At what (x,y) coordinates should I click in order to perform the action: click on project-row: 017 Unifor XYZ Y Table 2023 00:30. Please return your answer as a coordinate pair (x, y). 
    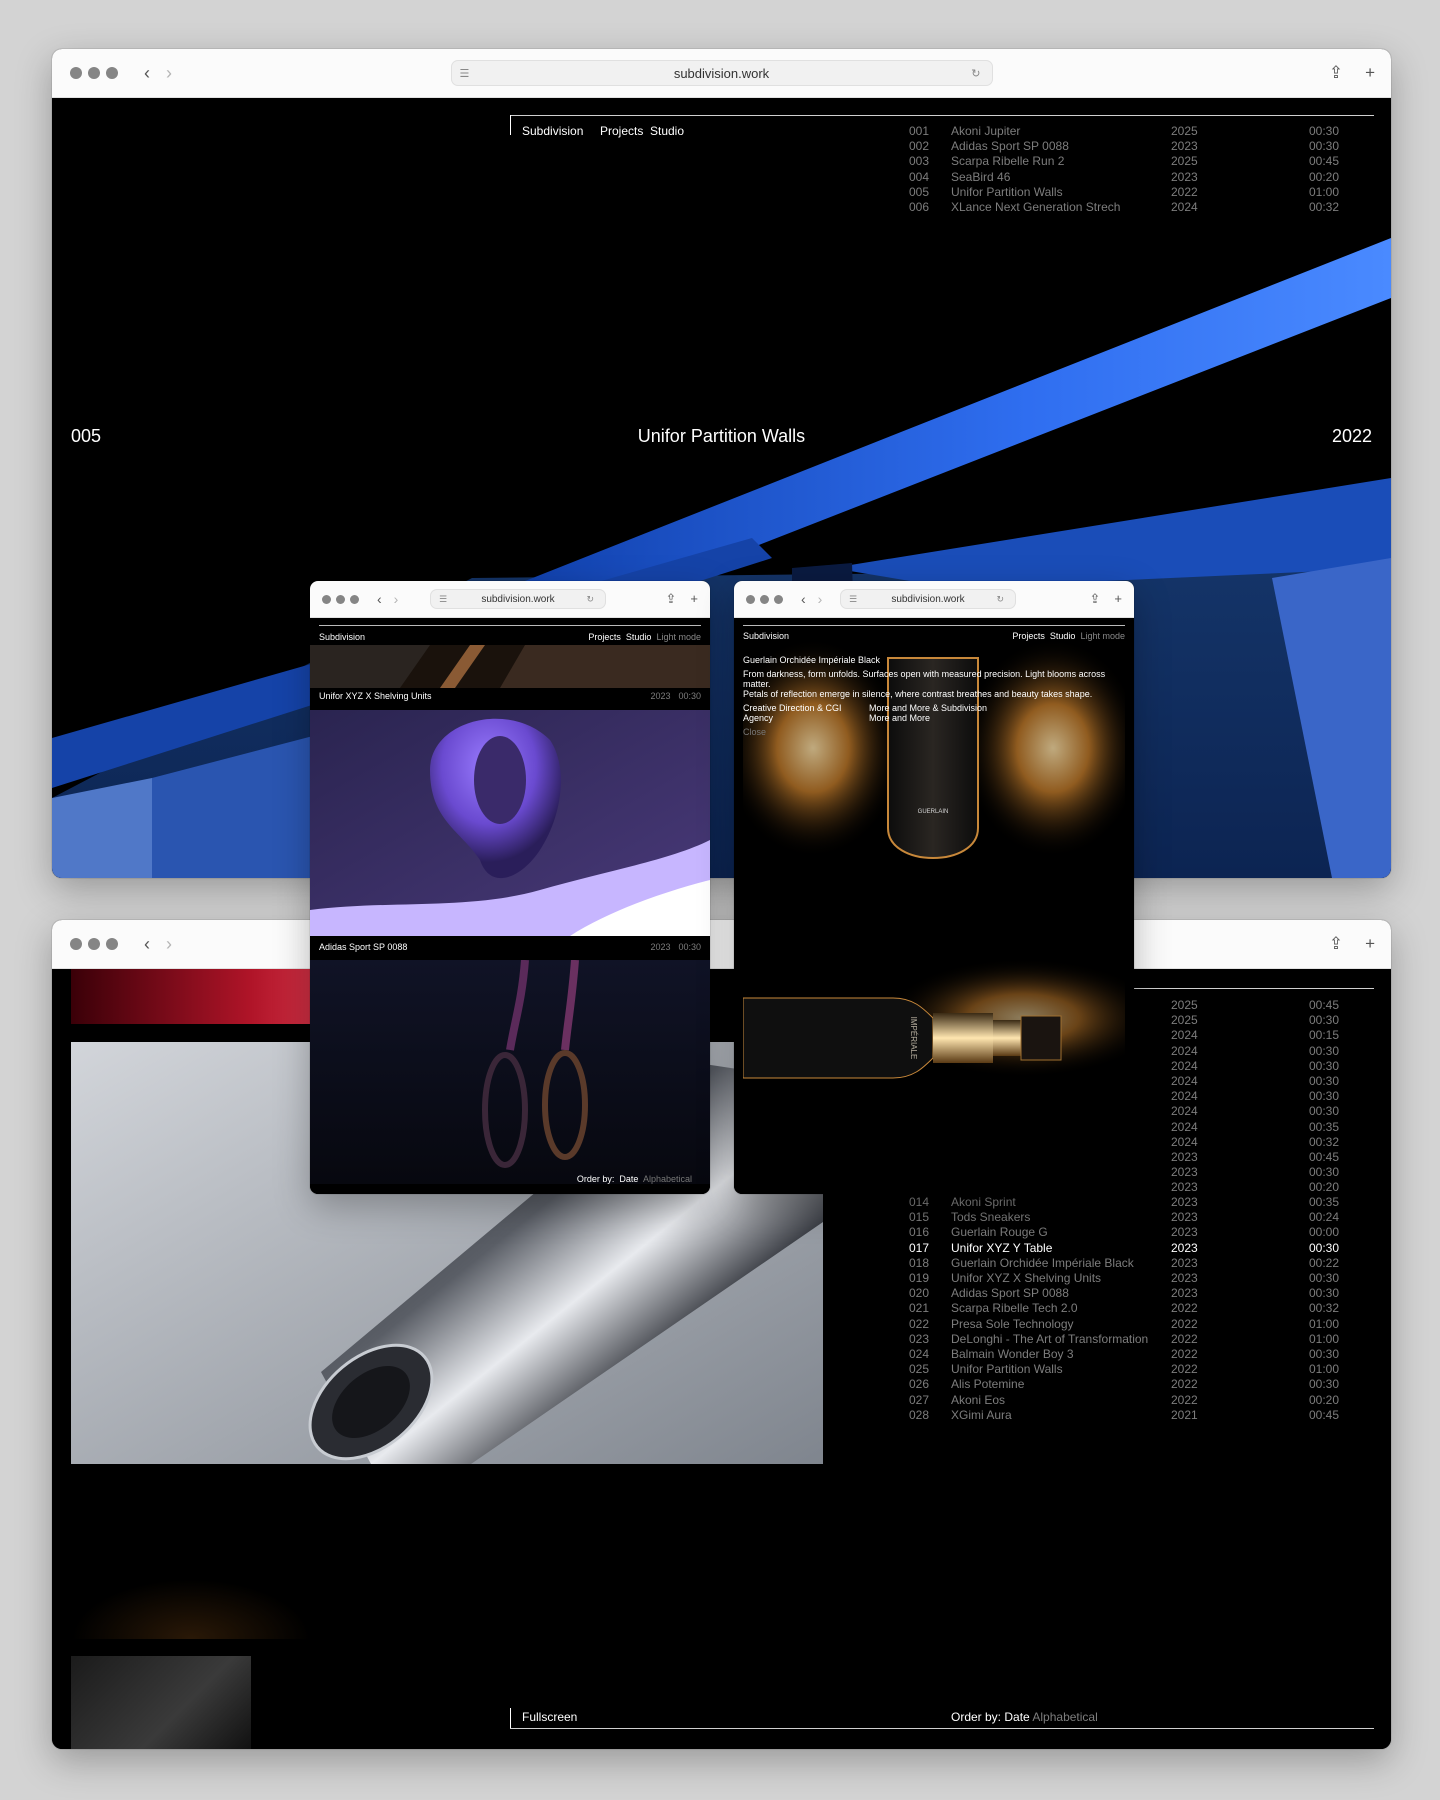
    Looking at the image, I should click on (1124, 1248).